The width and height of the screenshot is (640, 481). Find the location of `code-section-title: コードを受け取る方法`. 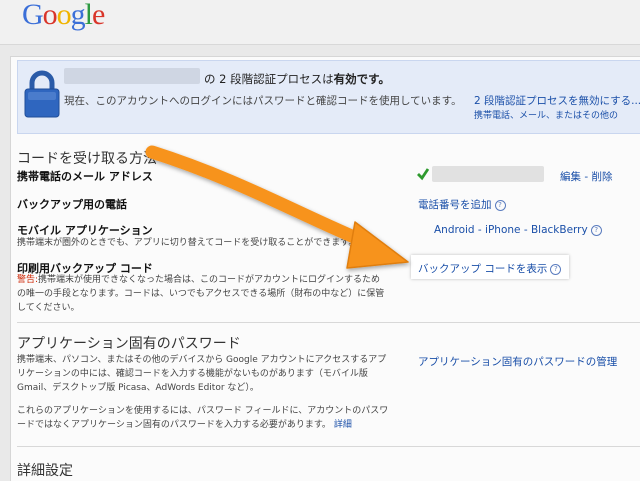

code-section-title: コードを受け取る方法 is located at coordinates (87, 159).